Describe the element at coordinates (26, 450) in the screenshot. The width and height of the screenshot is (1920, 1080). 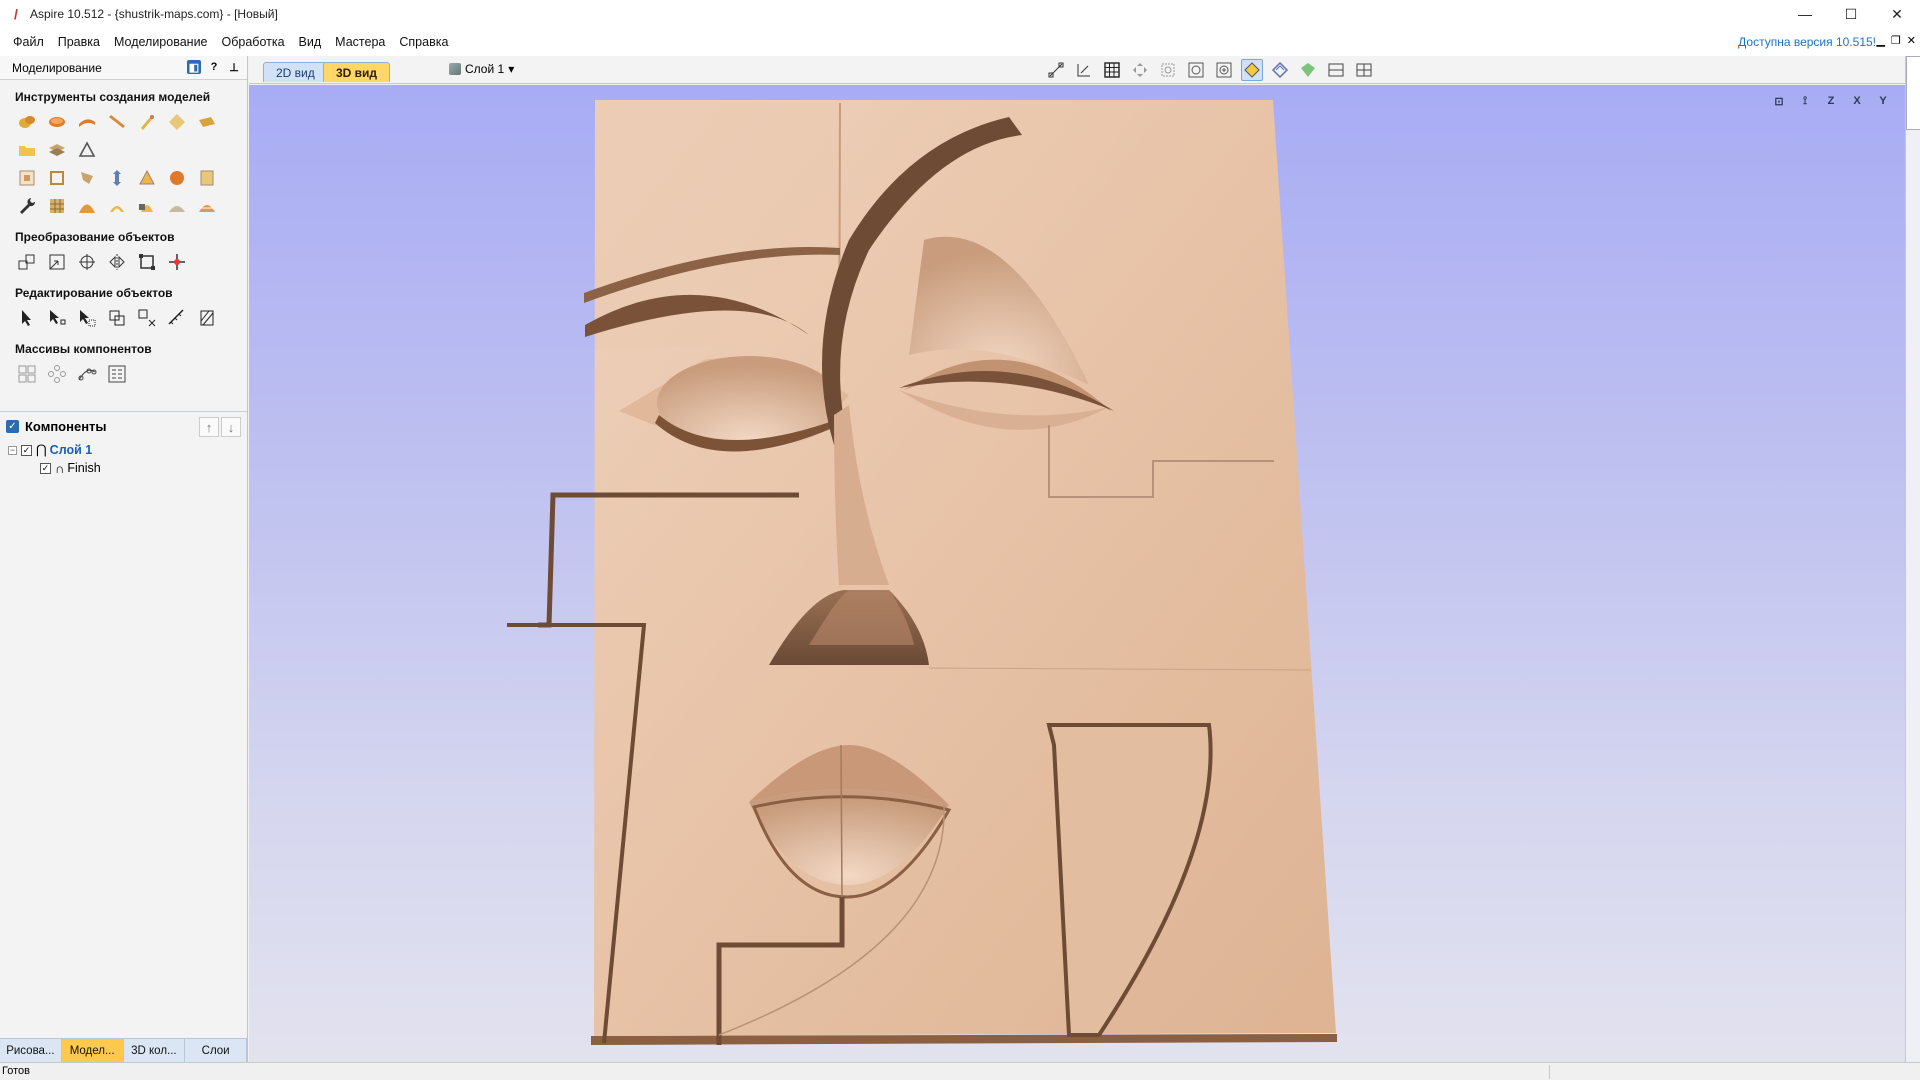
I see `layer-visibility-checkbox: ✓` at that location.